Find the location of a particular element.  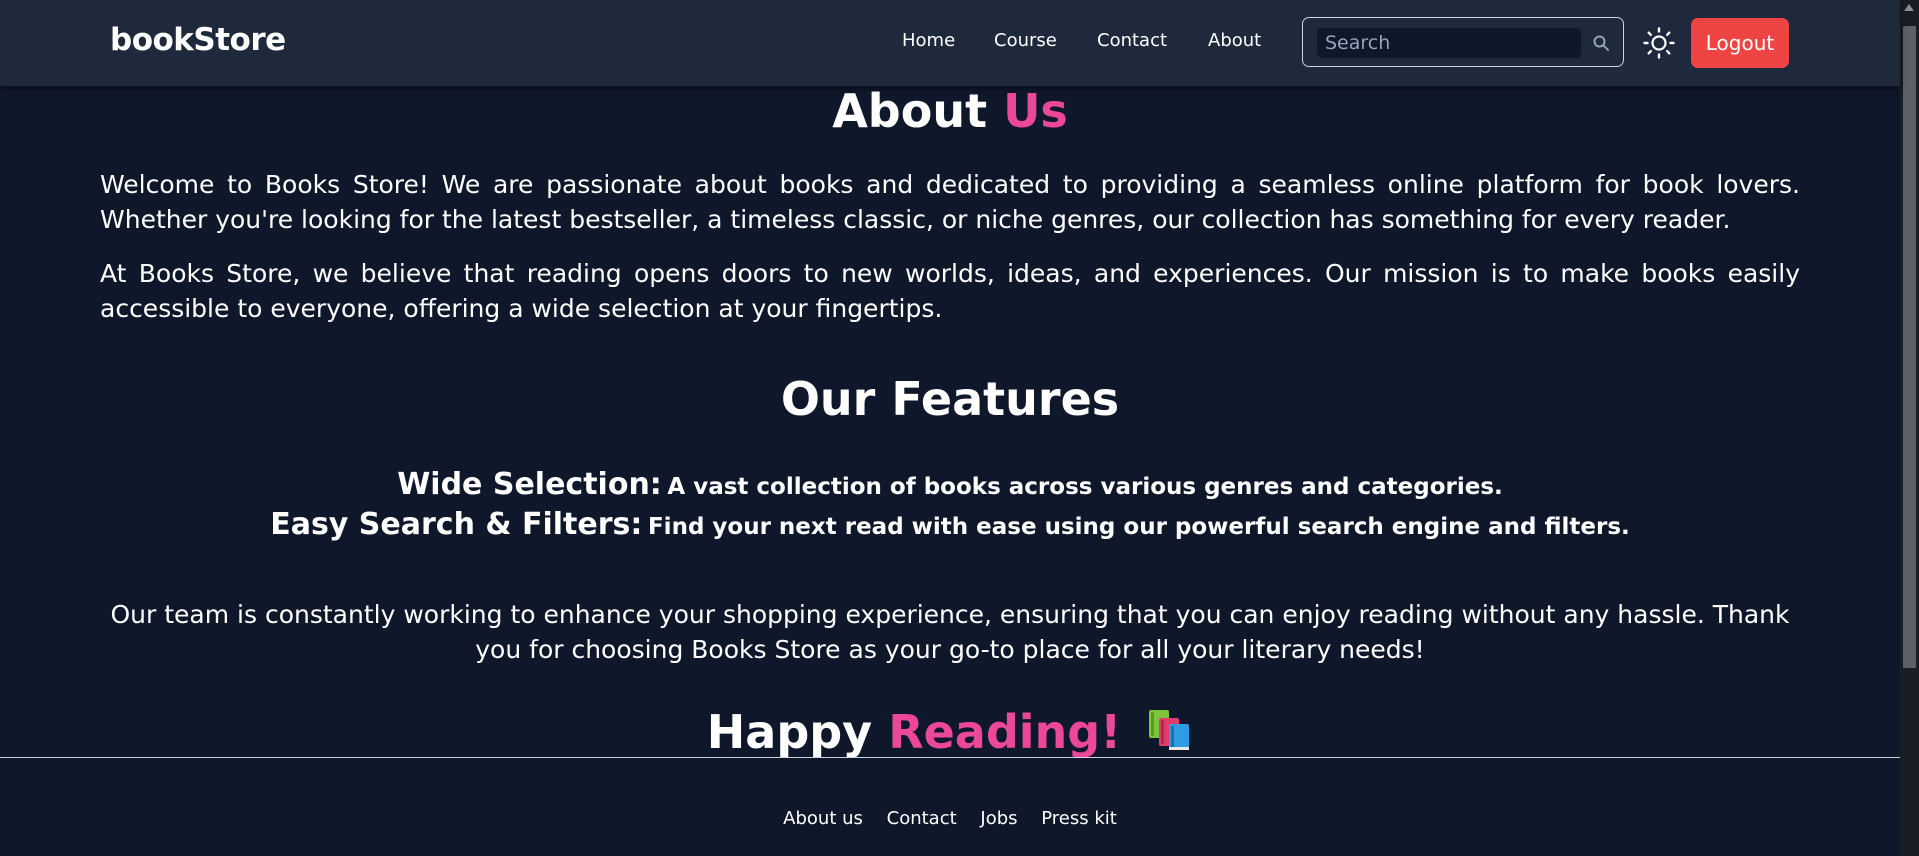

footer-divider is located at coordinates (950, 757).